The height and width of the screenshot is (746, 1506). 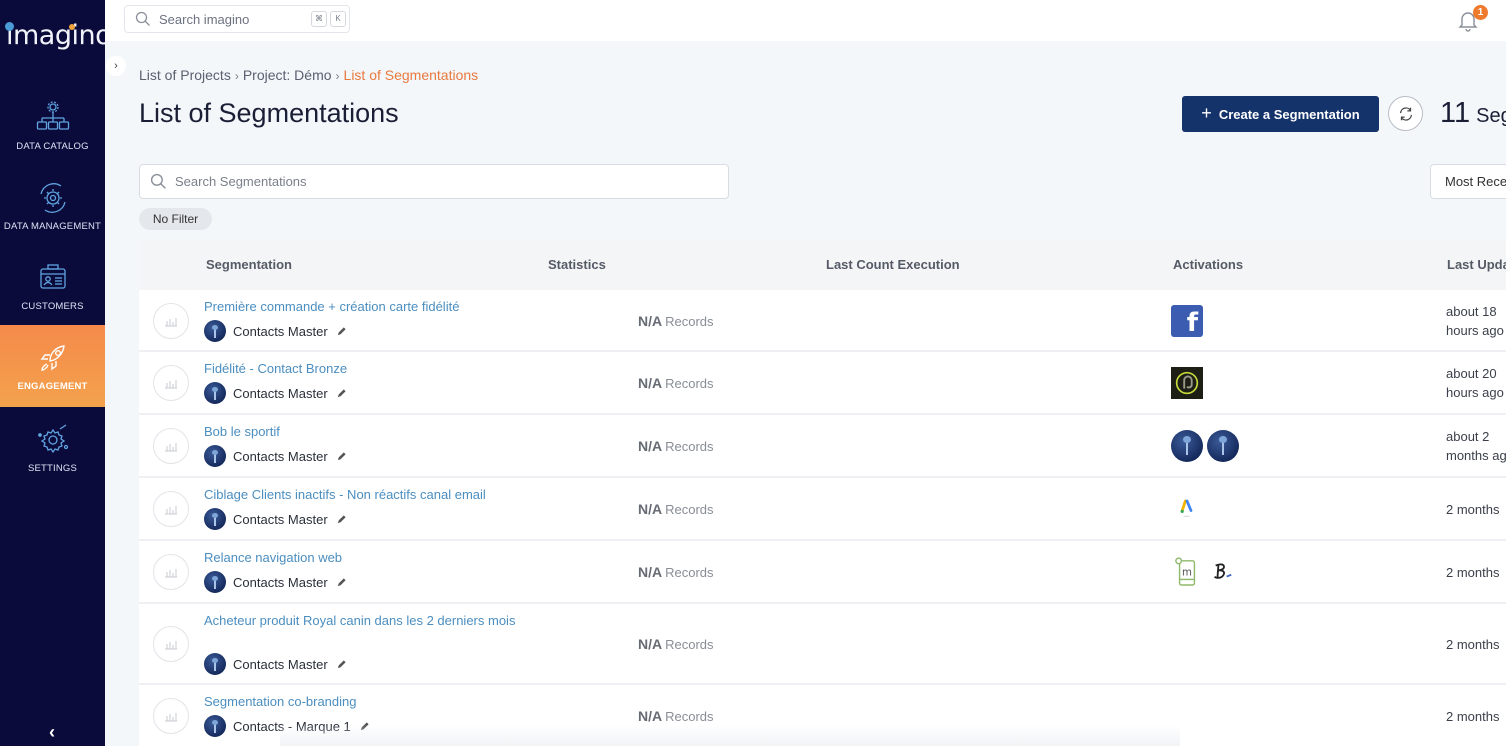 I want to click on search-icon, so click(x=158, y=181).